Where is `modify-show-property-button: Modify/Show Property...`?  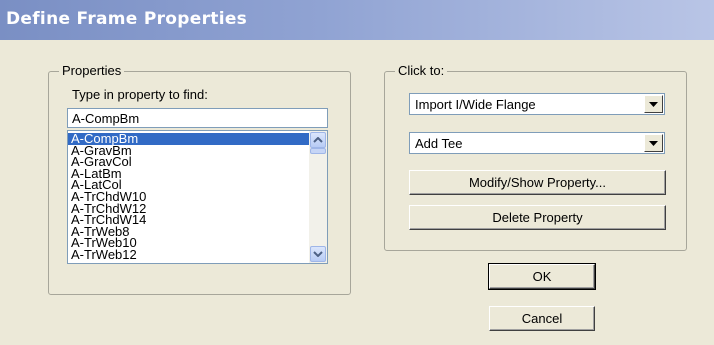 modify-show-property-button: Modify/Show Property... is located at coordinates (537, 182).